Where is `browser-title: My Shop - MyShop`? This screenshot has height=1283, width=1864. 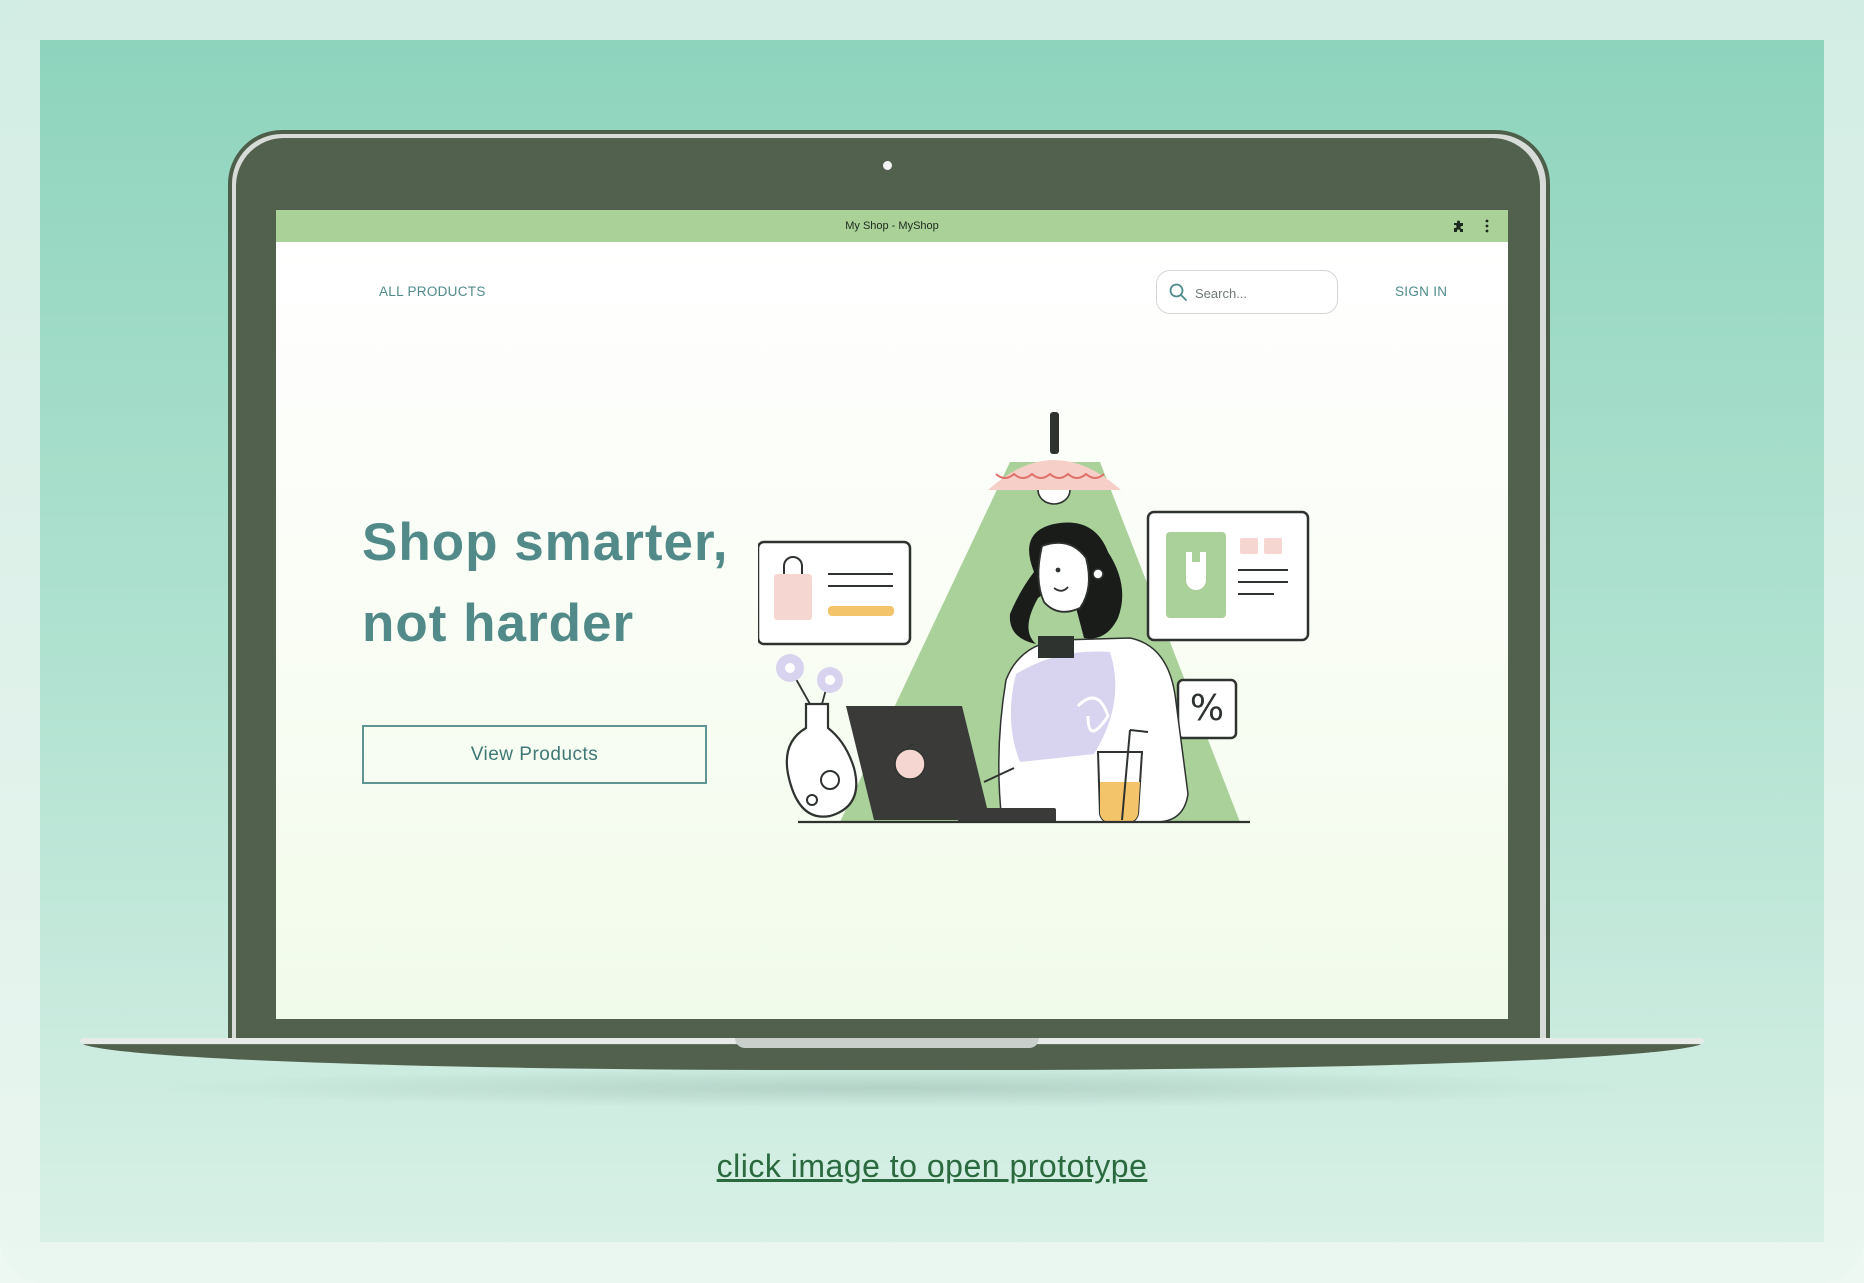
browser-title: My Shop - MyShop is located at coordinates (892, 226).